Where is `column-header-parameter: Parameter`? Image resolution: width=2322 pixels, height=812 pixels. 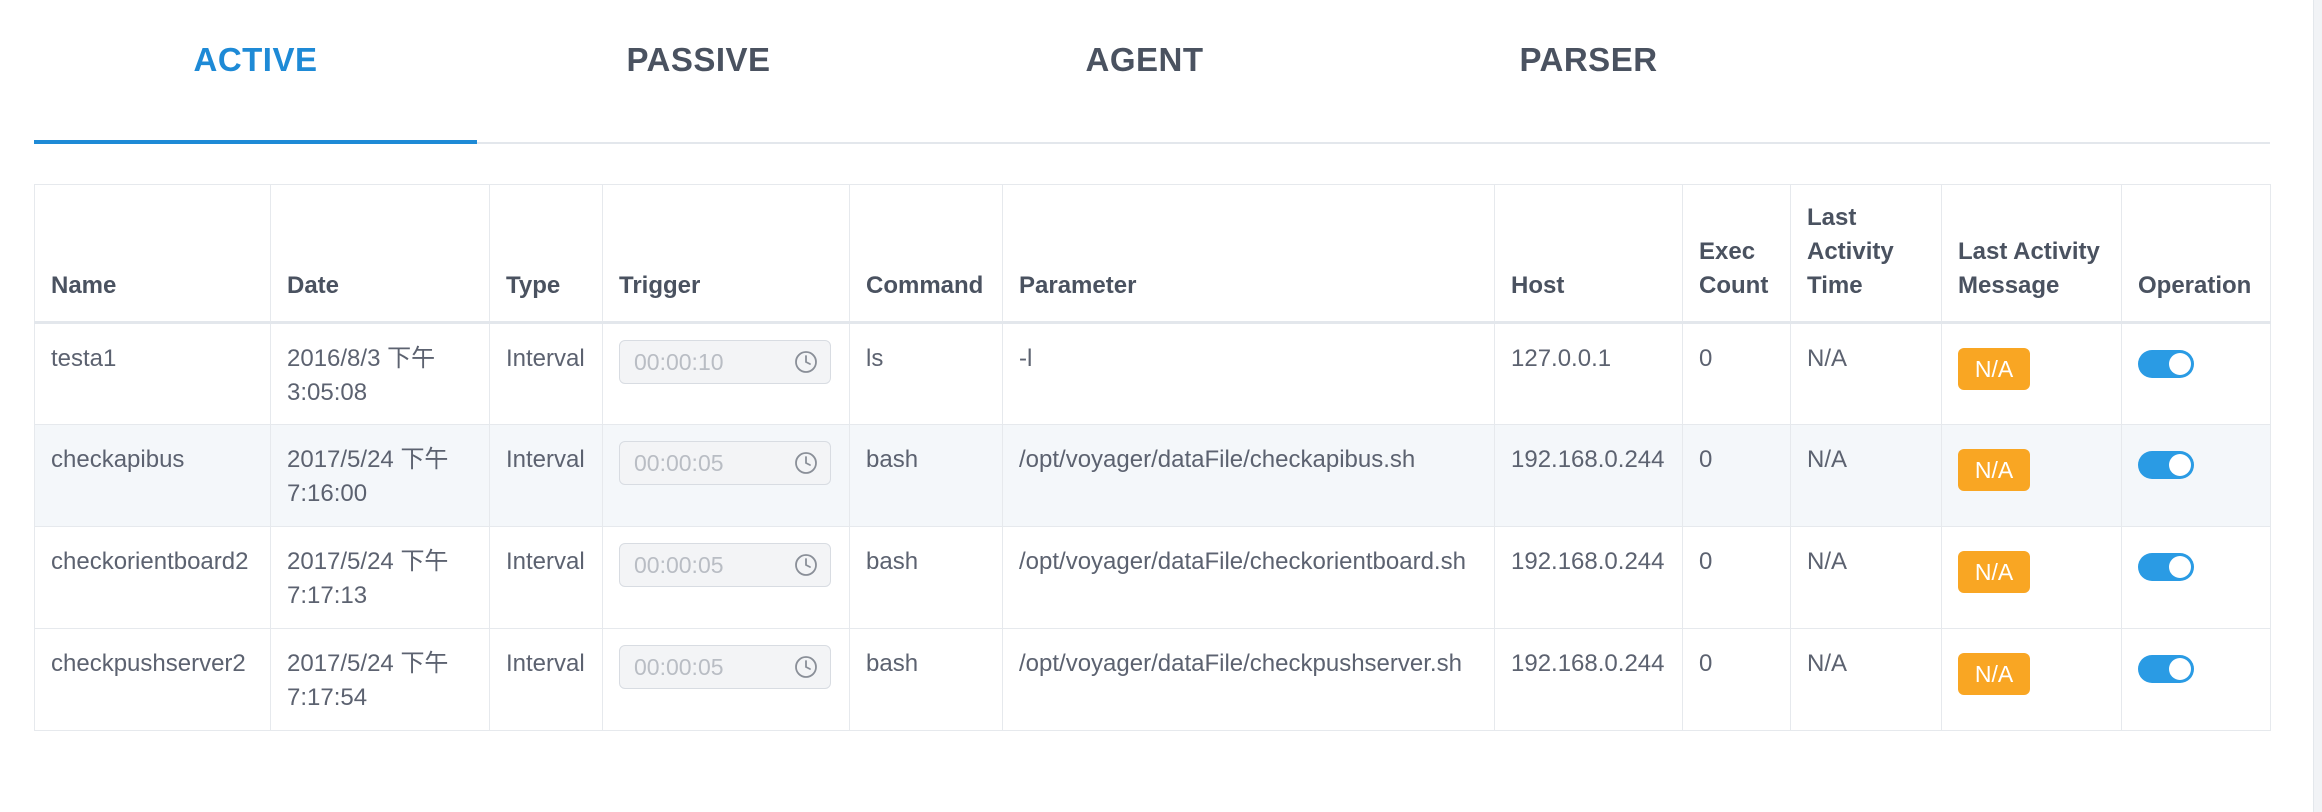 column-header-parameter: Parameter is located at coordinates (1248, 253).